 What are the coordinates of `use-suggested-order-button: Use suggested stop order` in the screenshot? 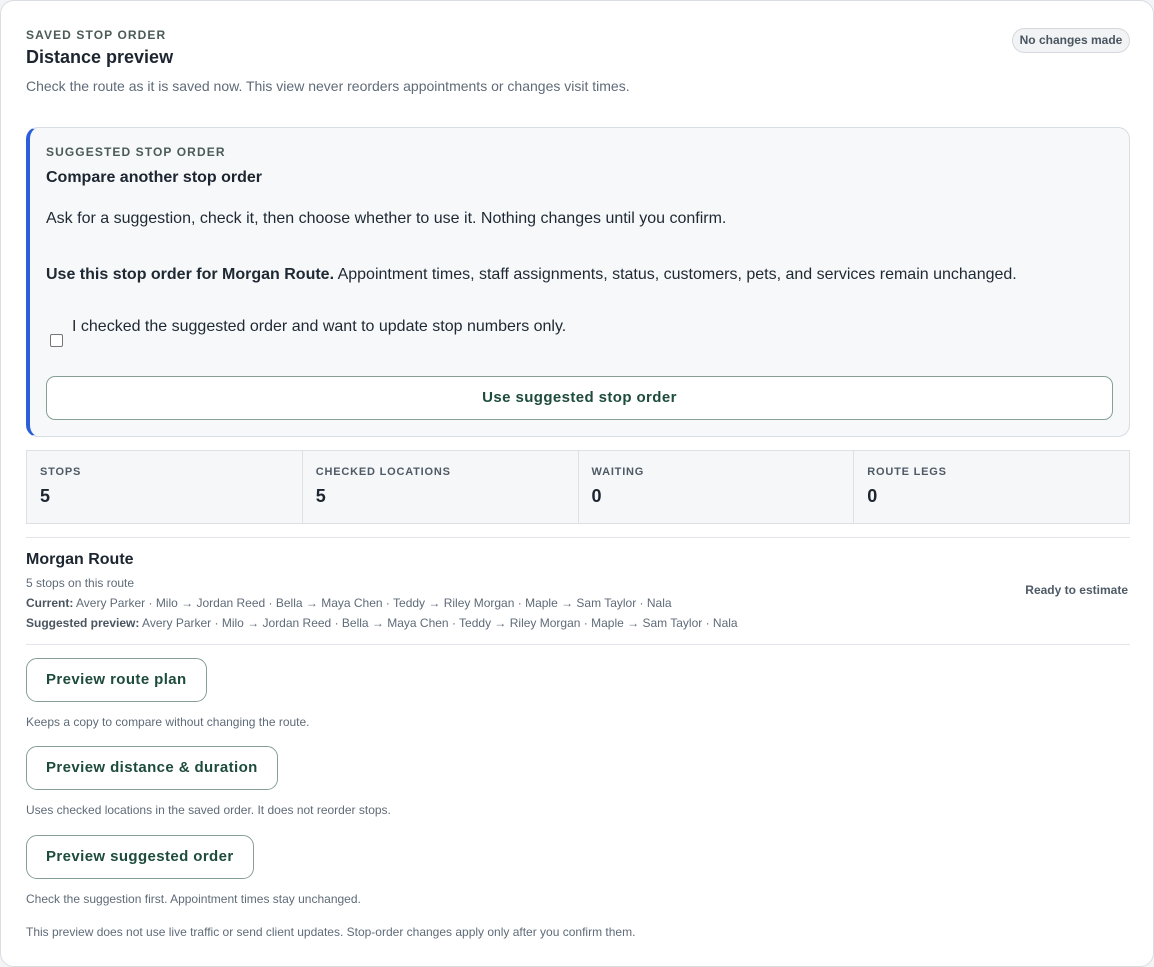 It's located at (579, 398).